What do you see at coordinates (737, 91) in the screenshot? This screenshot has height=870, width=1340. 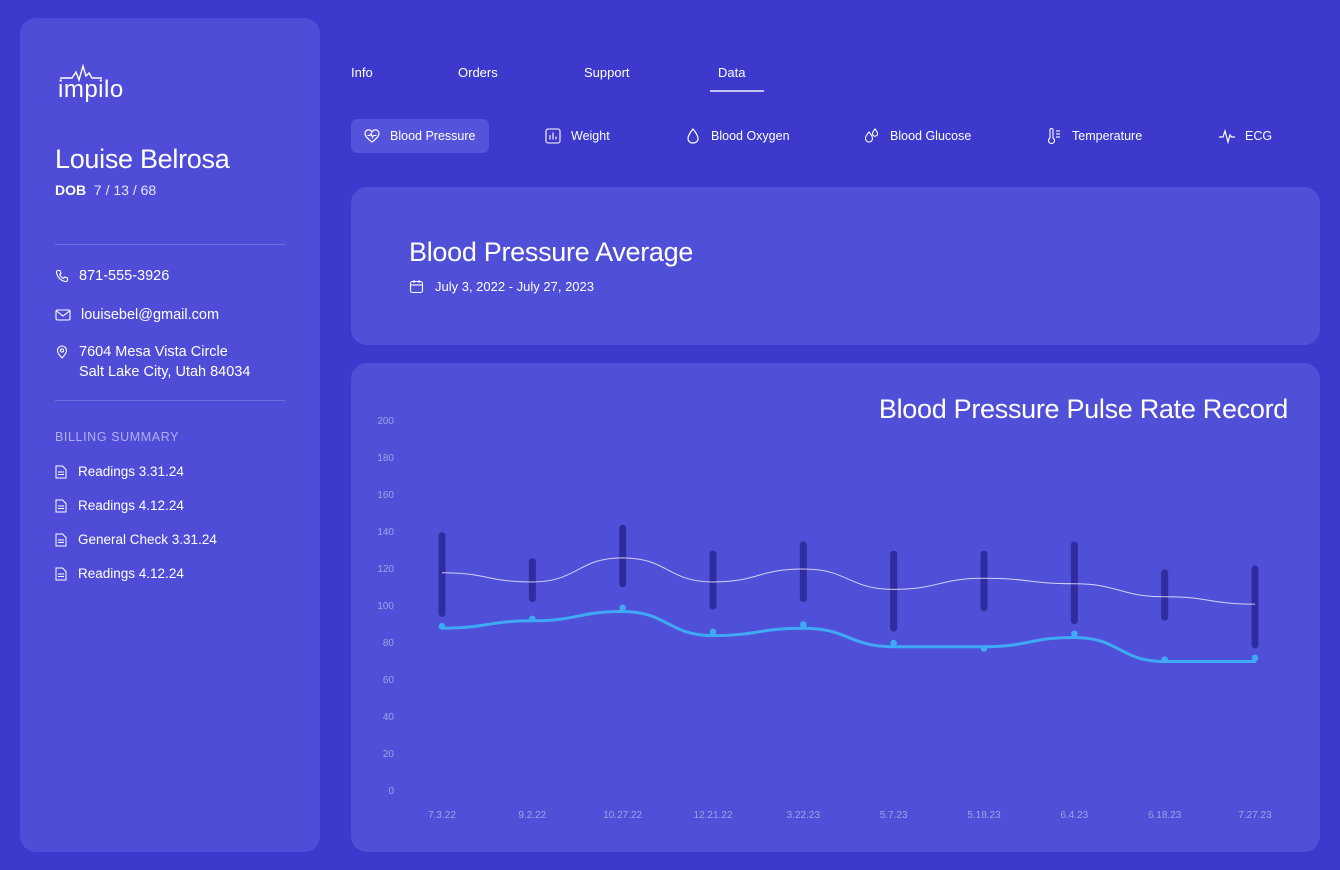 I see `active-tab-indicator` at bounding box center [737, 91].